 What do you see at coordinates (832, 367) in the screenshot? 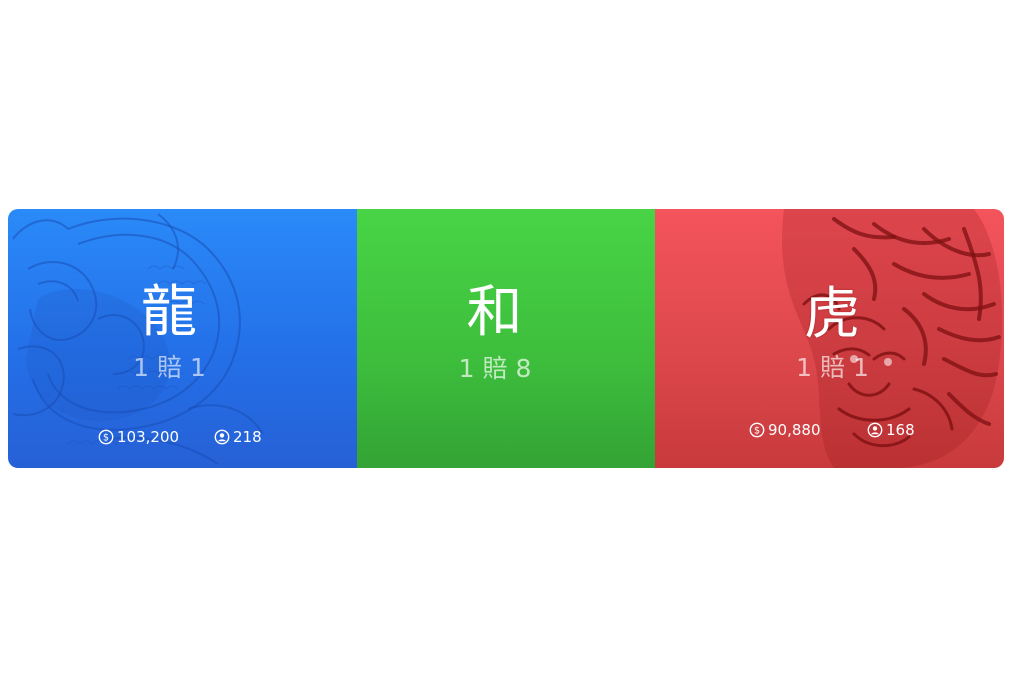
I see `tiger-odds: 1 賠 1` at bounding box center [832, 367].